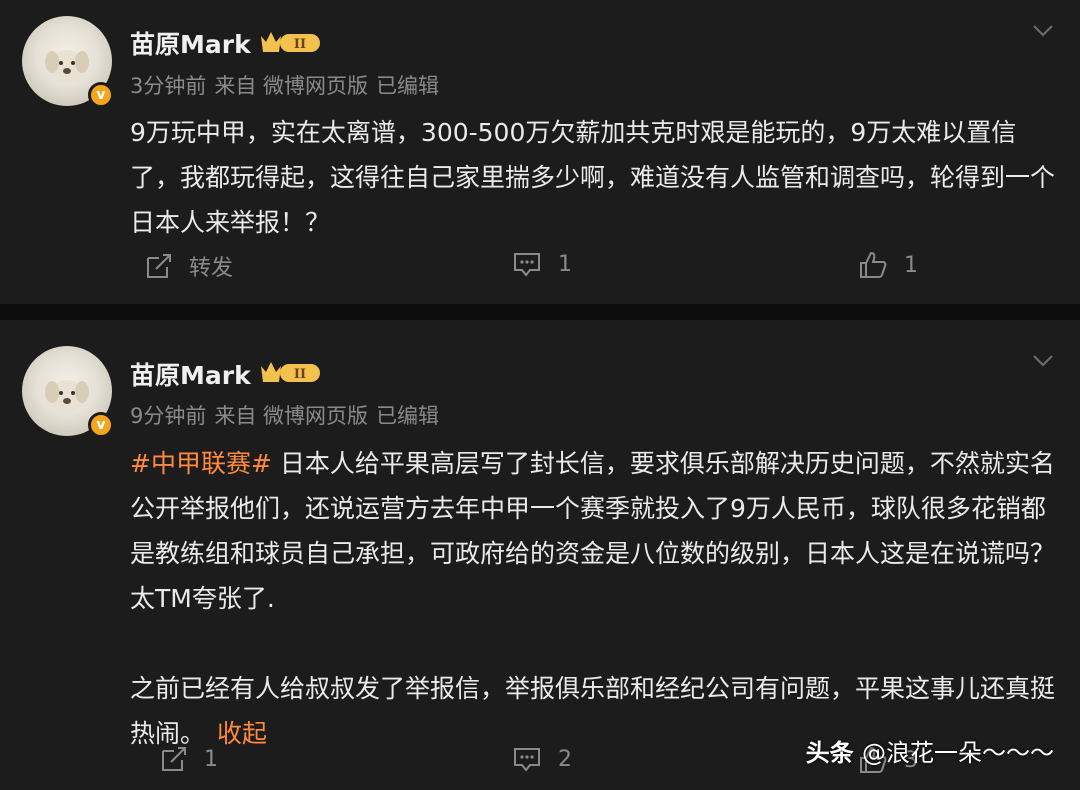 This screenshot has width=1080, height=790. What do you see at coordinates (888, 265) in the screenshot?
I see `like-button: 1` at bounding box center [888, 265].